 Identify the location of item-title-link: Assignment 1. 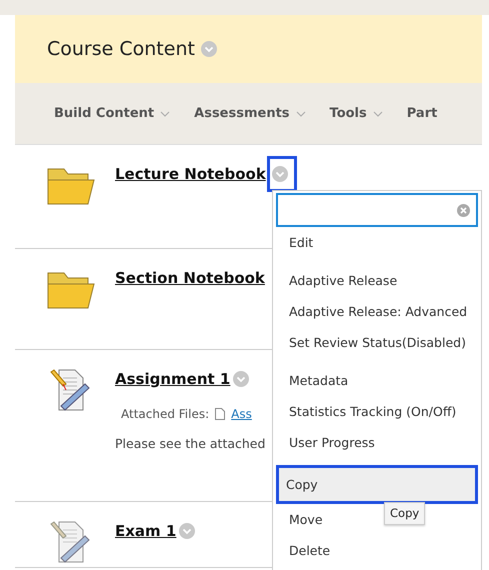
(172, 379).